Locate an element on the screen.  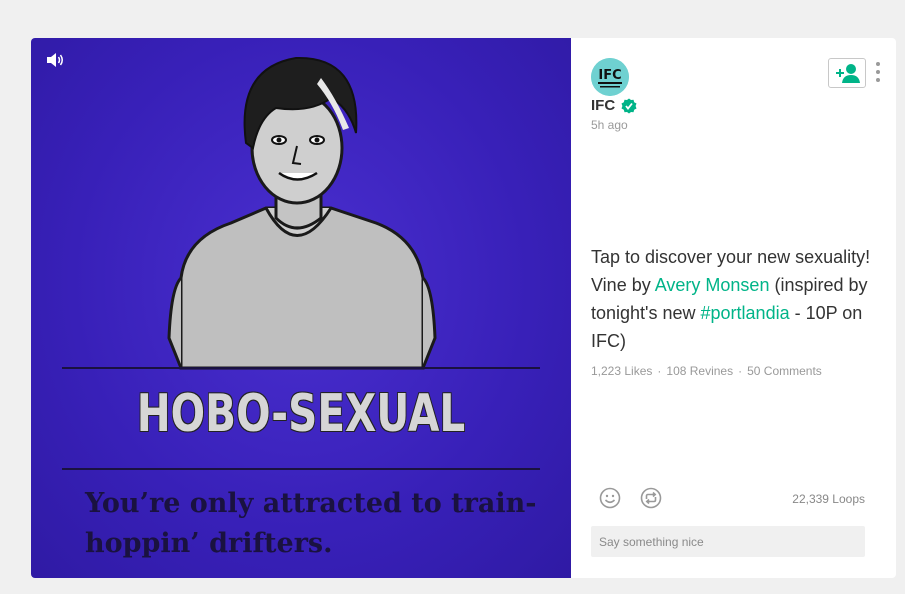
caption-rule-top is located at coordinates (301, 368).